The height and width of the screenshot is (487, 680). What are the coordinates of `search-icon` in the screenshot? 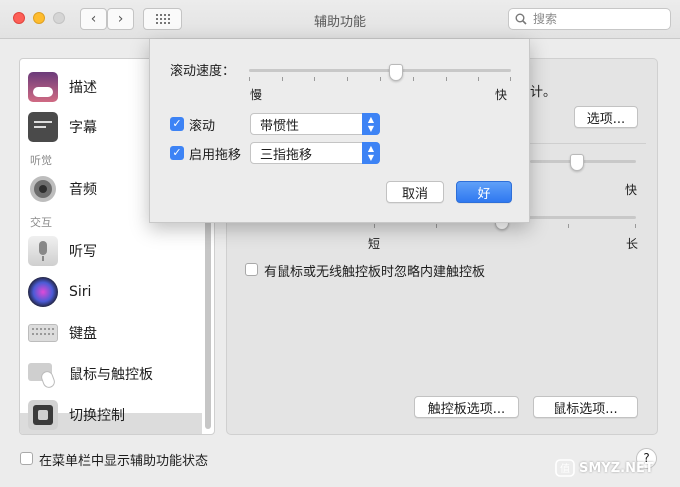 It's located at (521, 19).